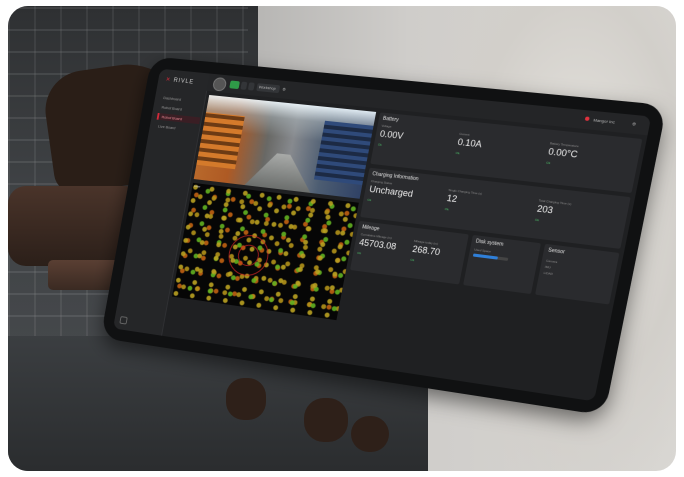  I want to click on single-charge-ok: Ok, so click(447, 209).